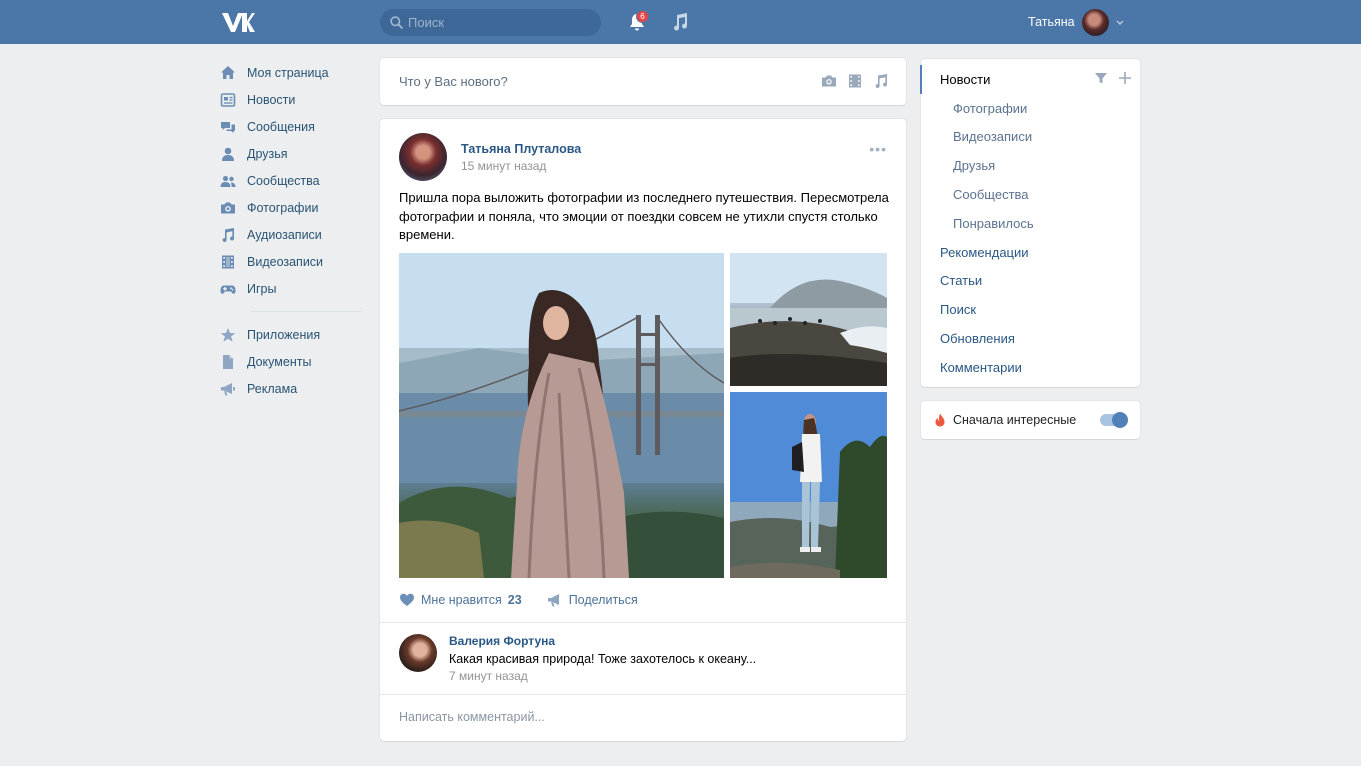  I want to click on composer-placeholder: Что у Вас нового?, so click(453, 81).